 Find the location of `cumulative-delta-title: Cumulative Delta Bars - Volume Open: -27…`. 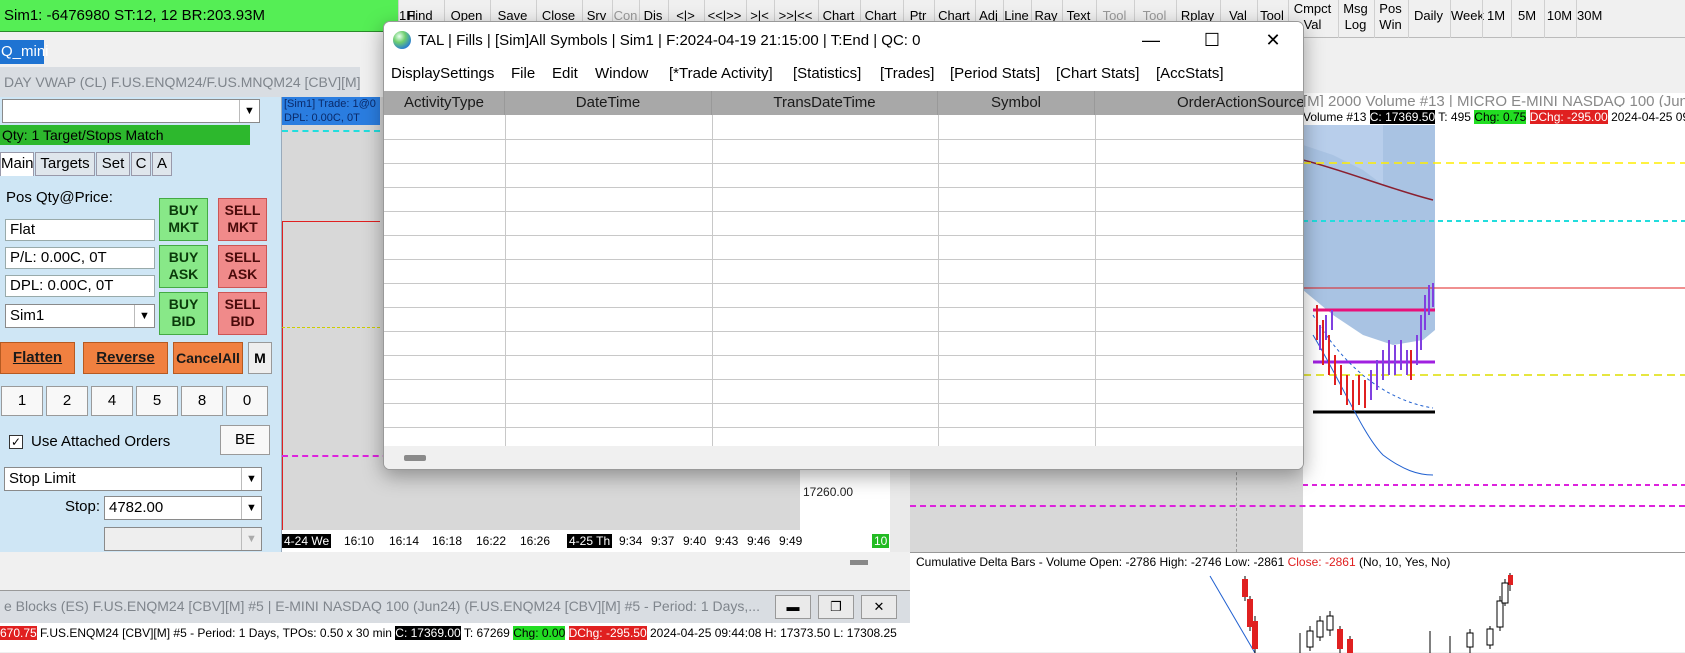

cumulative-delta-title: Cumulative Delta Bars - Volume Open: -27… is located at coordinates (1297, 562).